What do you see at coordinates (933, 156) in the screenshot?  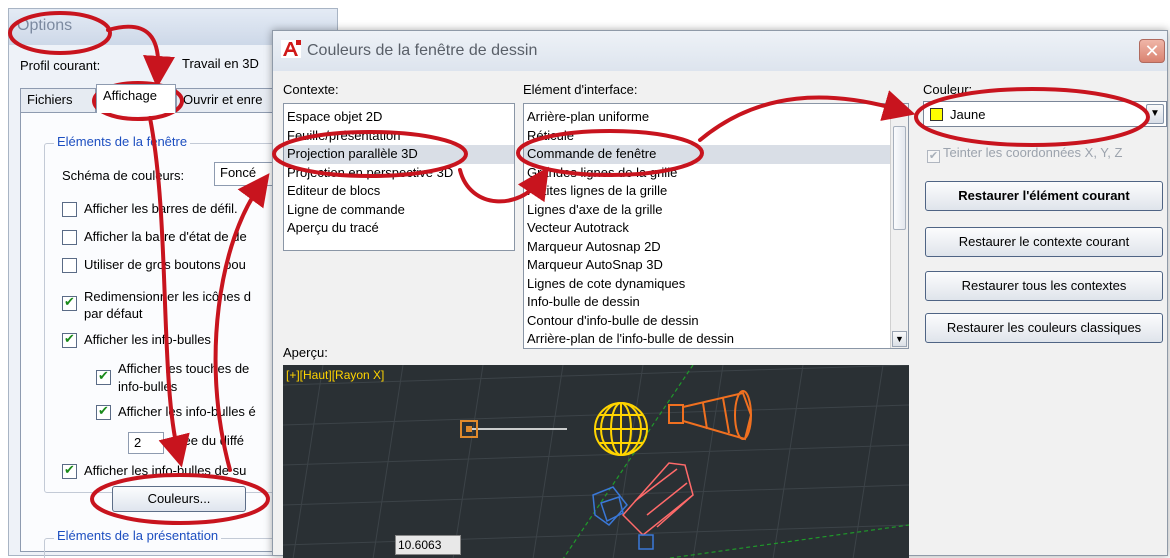 I see `tint-checkbox-icon: ✔` at bounding box center [933, 156].